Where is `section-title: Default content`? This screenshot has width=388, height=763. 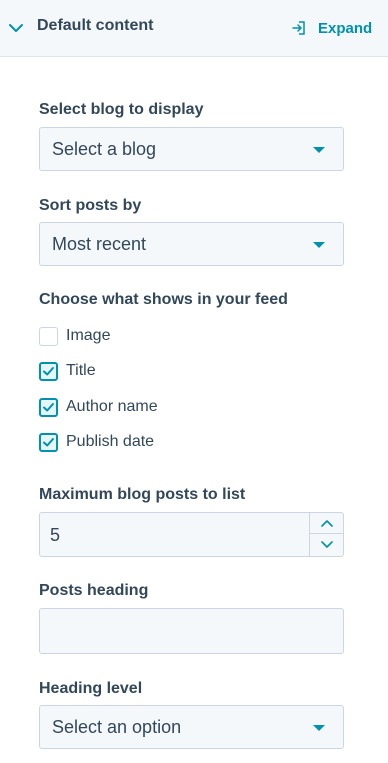 section-title: Default content is located at coordinates (95, 25).